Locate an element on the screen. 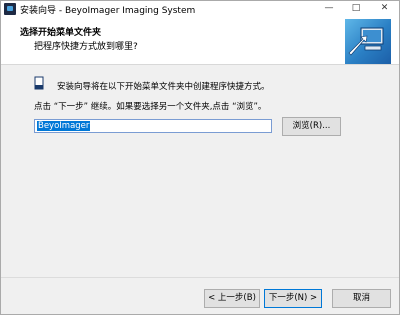  close-icon: ✕ is located at coordinates (384, 9).